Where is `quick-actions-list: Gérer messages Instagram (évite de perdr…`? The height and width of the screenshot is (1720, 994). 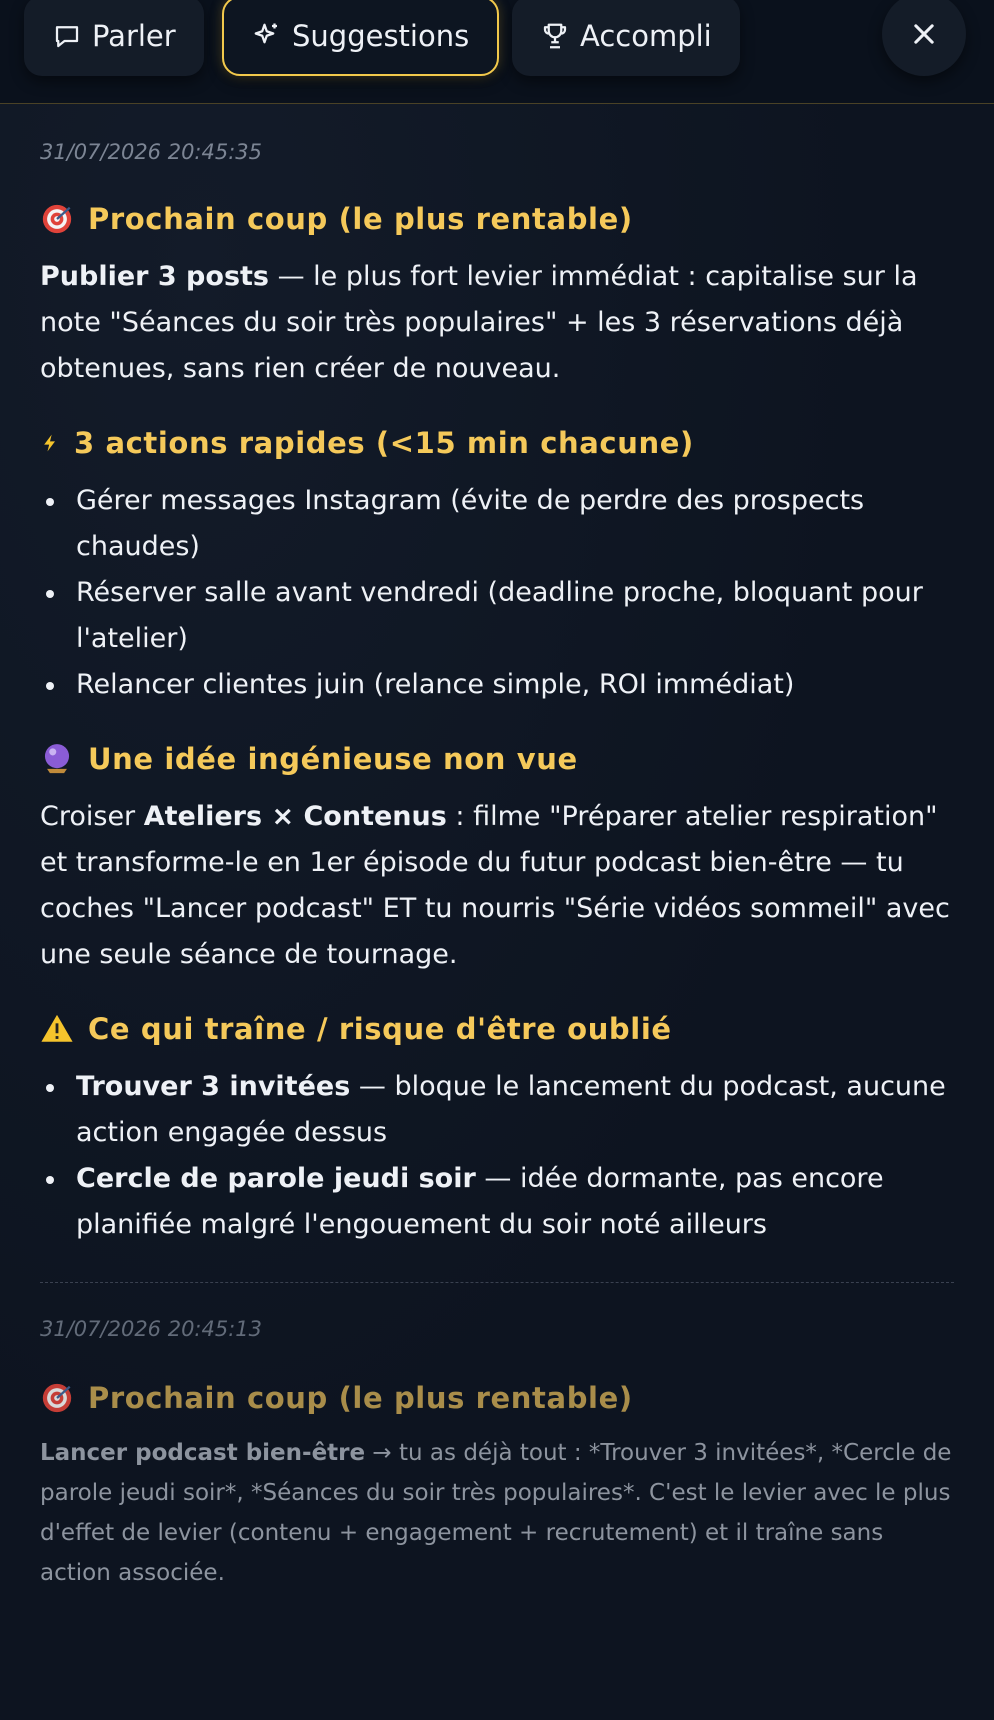
quick-actions-list: Gérer messages Instagram (évite de perdr… is located at coordinates (497, 593).